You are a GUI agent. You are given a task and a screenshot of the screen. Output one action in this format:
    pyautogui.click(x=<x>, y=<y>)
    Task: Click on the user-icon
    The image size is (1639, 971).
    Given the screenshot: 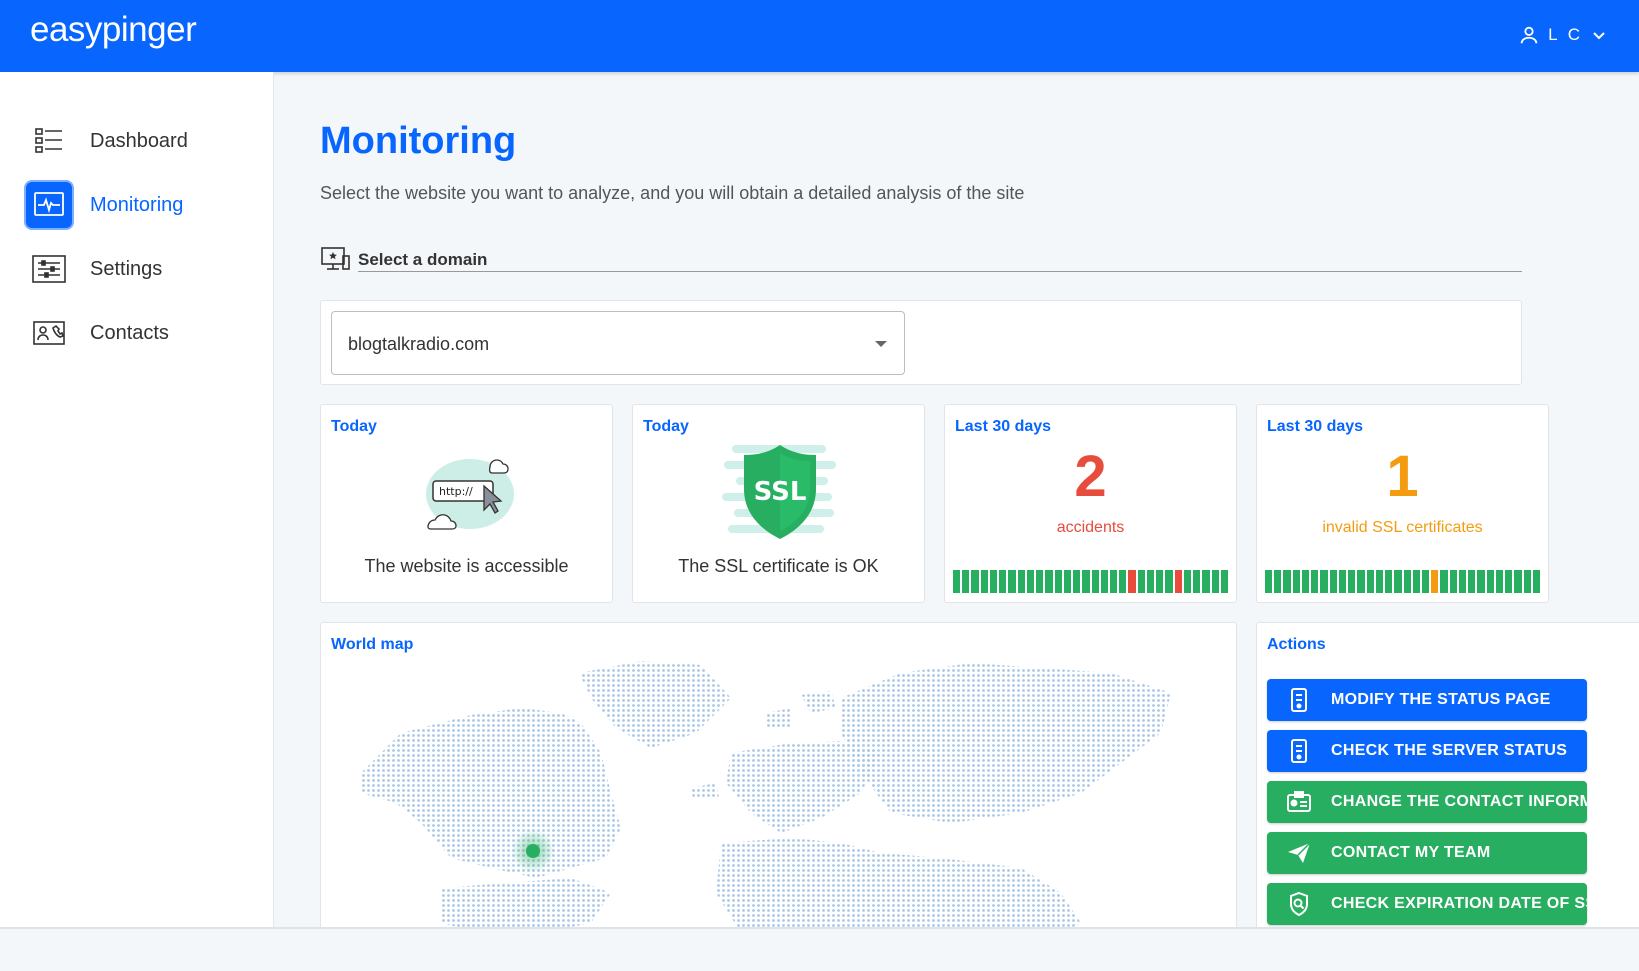 What is the action you would take?
    pyautogui.click(x=1529, y=35)
    